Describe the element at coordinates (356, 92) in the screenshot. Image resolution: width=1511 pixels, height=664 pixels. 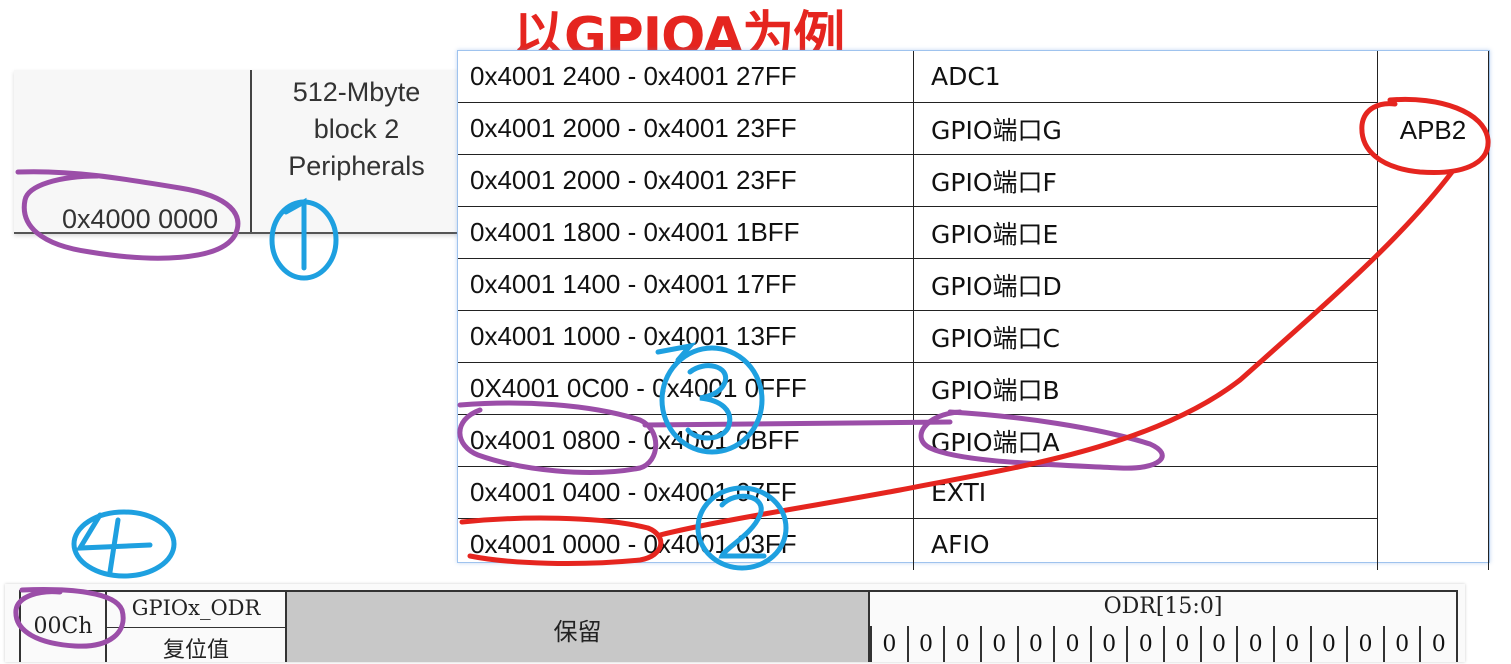
I see `block-line: 512-Mbyte` at that location.